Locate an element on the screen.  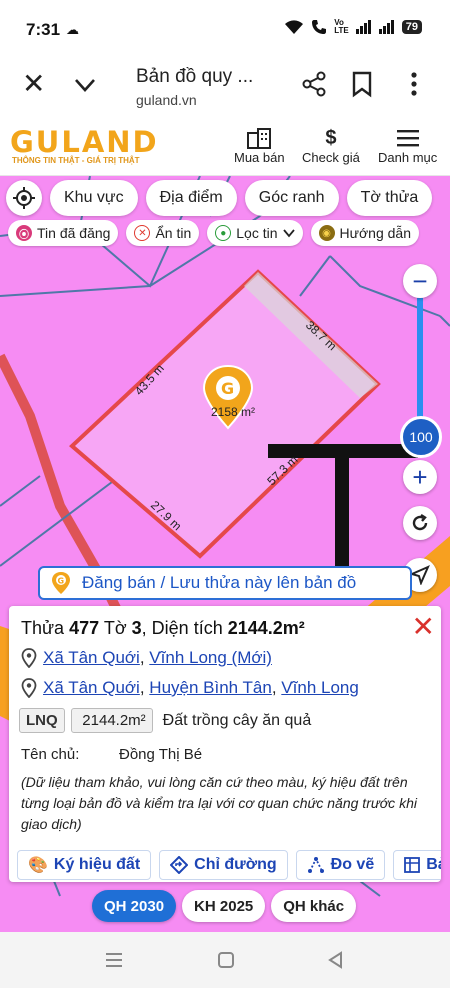
action-bar: 🎨 Ký hiệu đất Chỉ đường Đo vẽ Bảng is located at coordinates (229, 865).